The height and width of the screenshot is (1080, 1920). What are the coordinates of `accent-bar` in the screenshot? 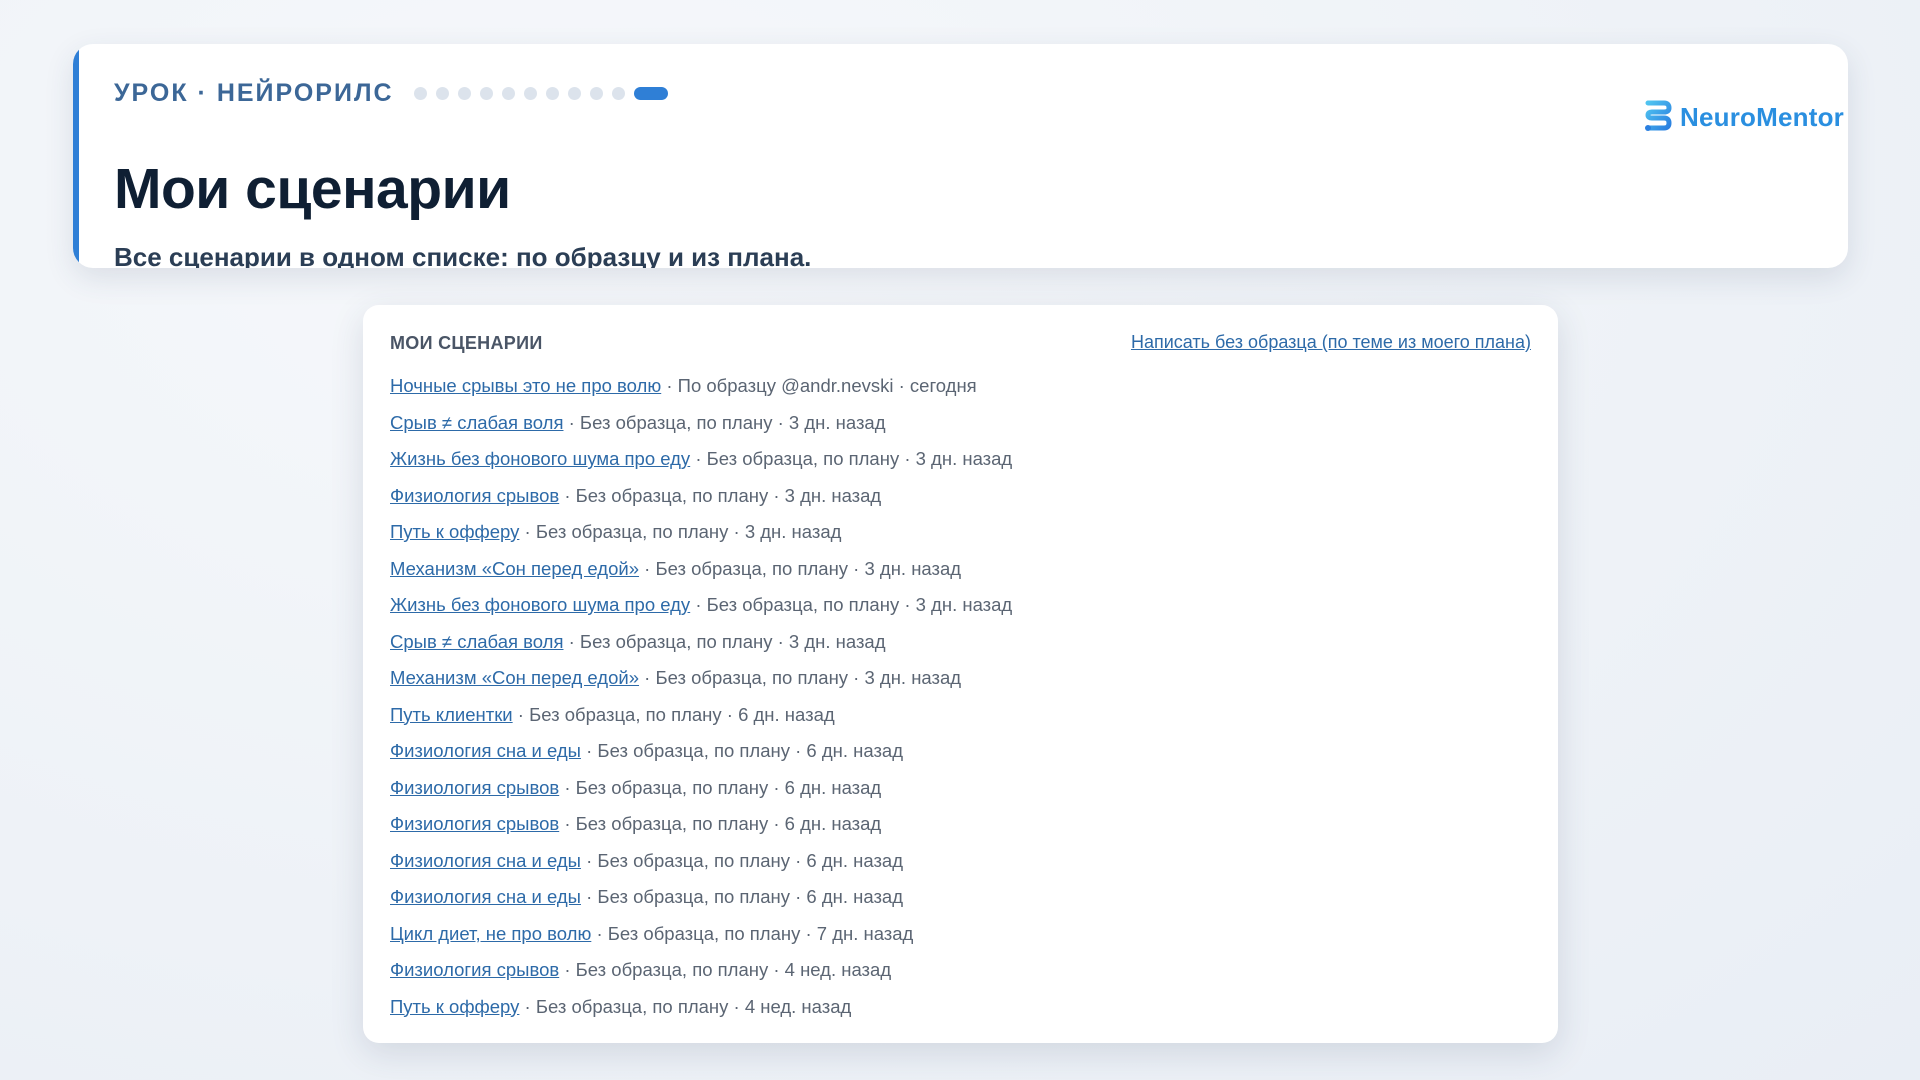 It's located at (76, 156).